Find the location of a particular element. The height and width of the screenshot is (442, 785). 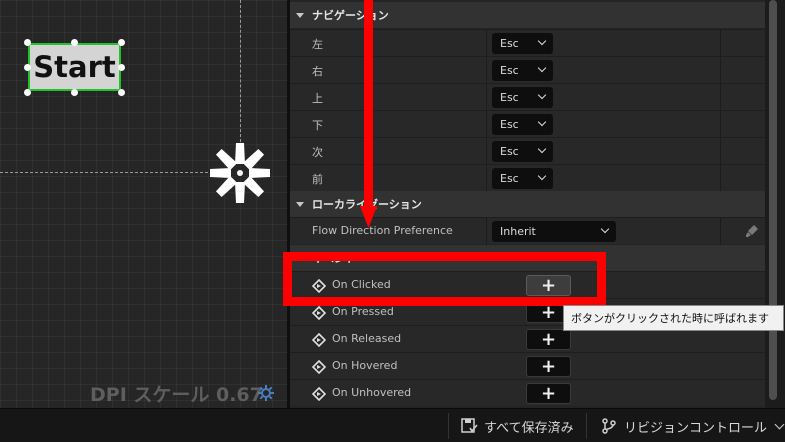

property-row: 左 Esc is located at coordinates (527, 43).